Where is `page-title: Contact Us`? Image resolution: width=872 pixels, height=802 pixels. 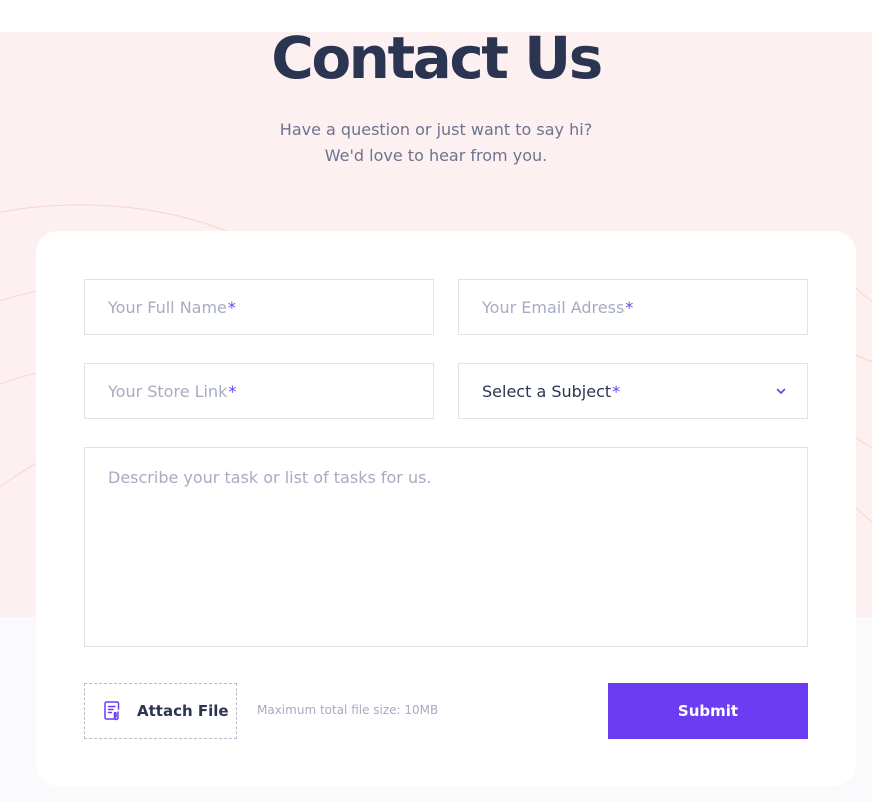
page-title: Contact Us is located at coordinates (437, 58).